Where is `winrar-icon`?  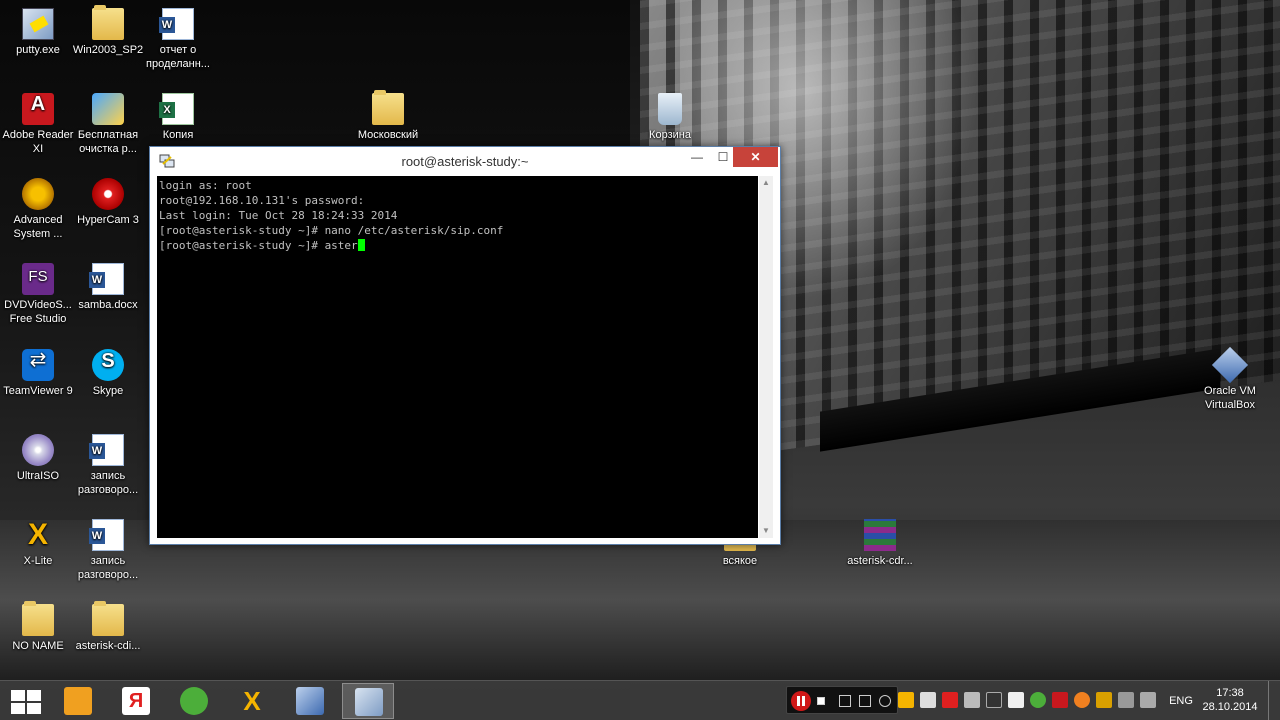
winrar-icon is located at coordinates (880, 535).